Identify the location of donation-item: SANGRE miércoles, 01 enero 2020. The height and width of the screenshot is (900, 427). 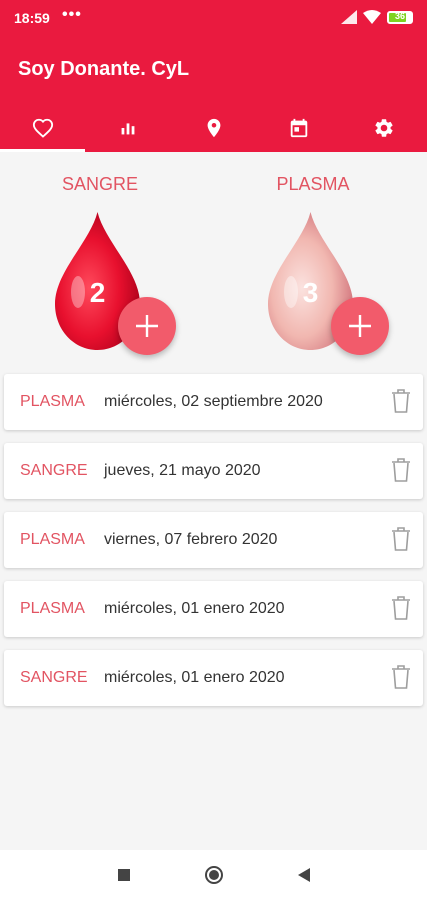
(213, 678).